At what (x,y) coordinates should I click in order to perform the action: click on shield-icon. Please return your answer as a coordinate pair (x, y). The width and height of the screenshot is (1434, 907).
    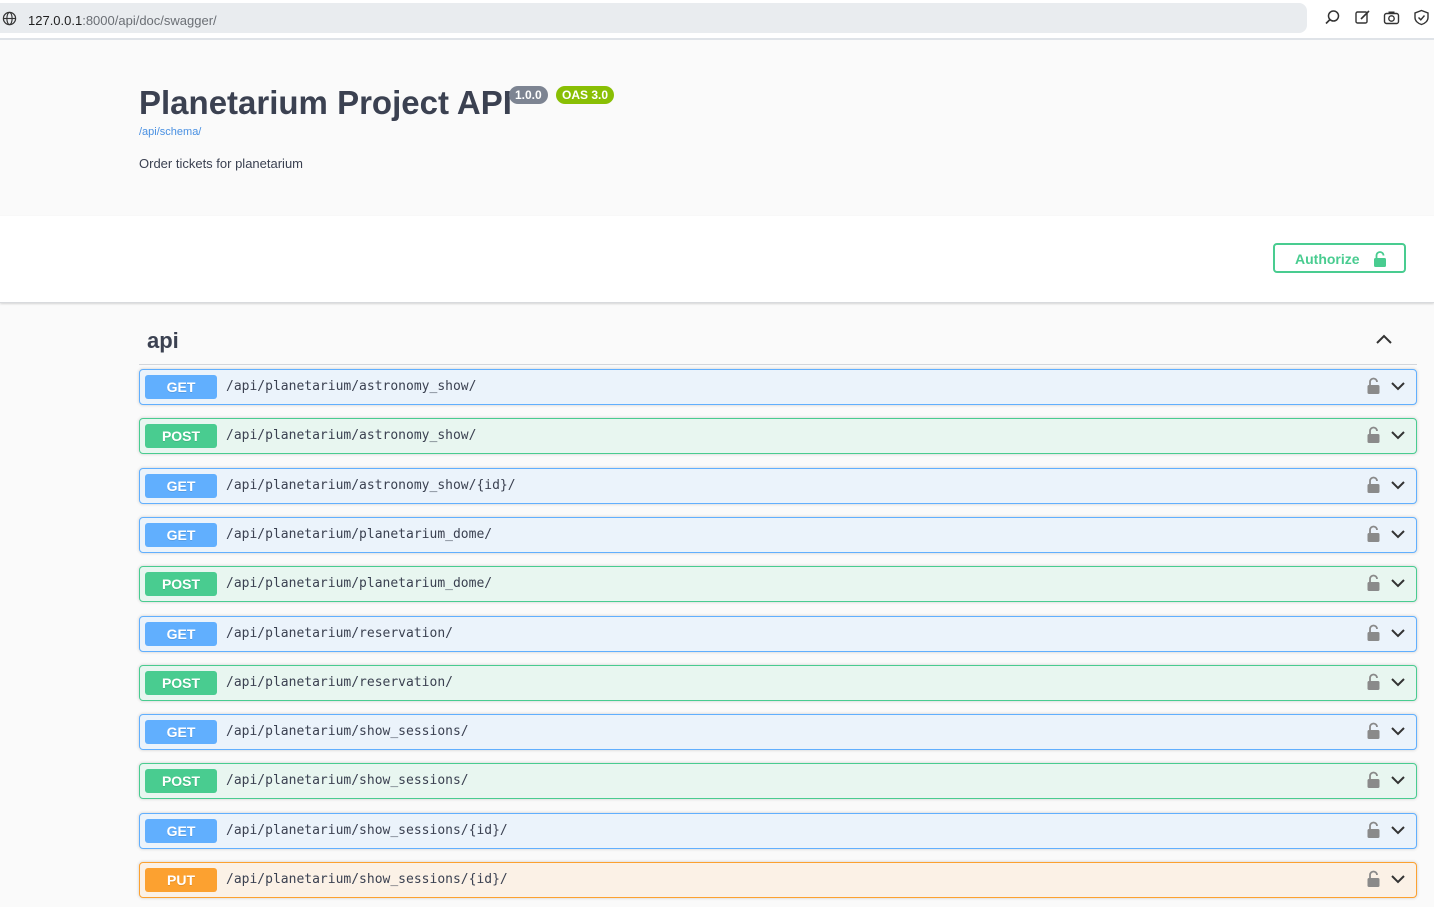
    Looking at the image, I should click on (1421, 17).